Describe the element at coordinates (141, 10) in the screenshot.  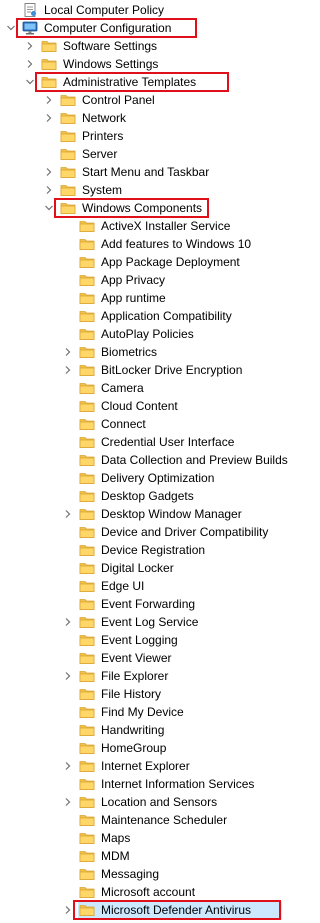
I see `tree-item-local-computer-policy: Local Computer Policy` at that location.